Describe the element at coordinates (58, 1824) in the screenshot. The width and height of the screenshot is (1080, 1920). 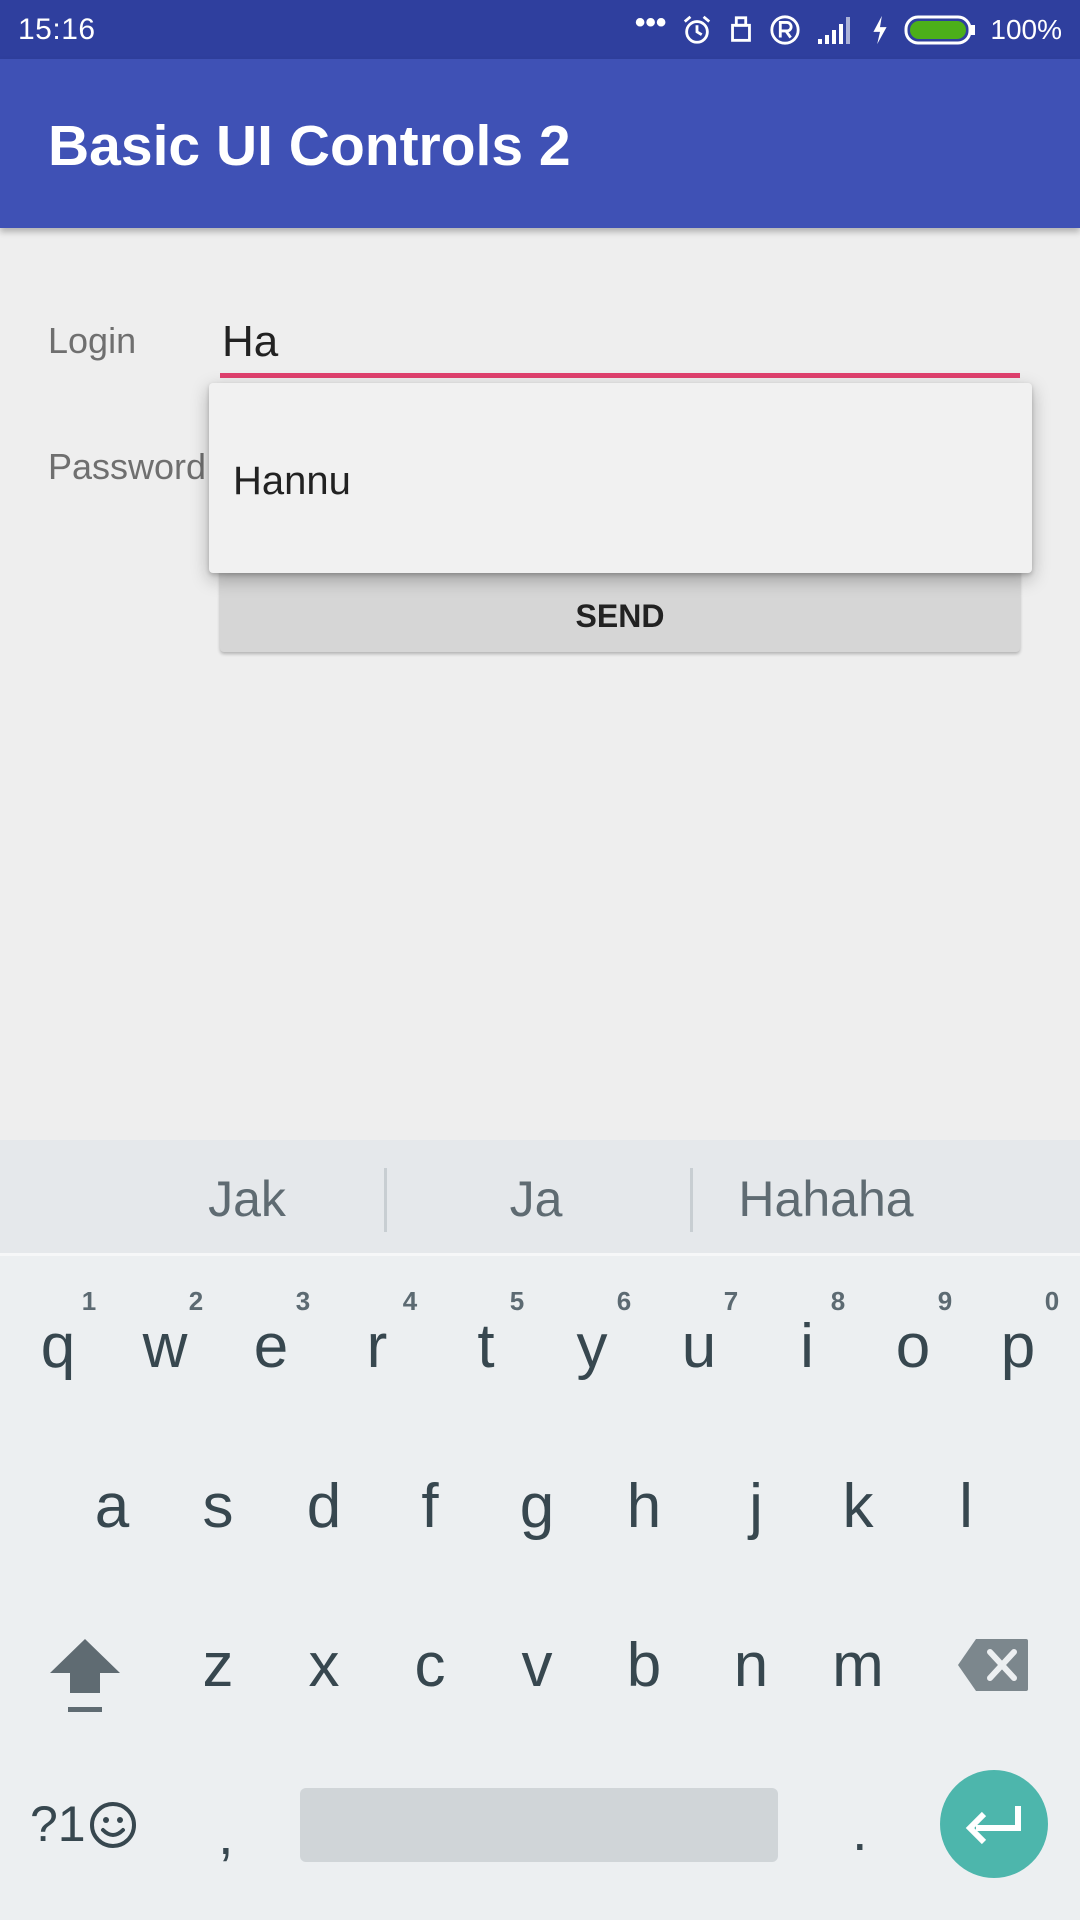
I see `symbols-key: ?1` at that location.